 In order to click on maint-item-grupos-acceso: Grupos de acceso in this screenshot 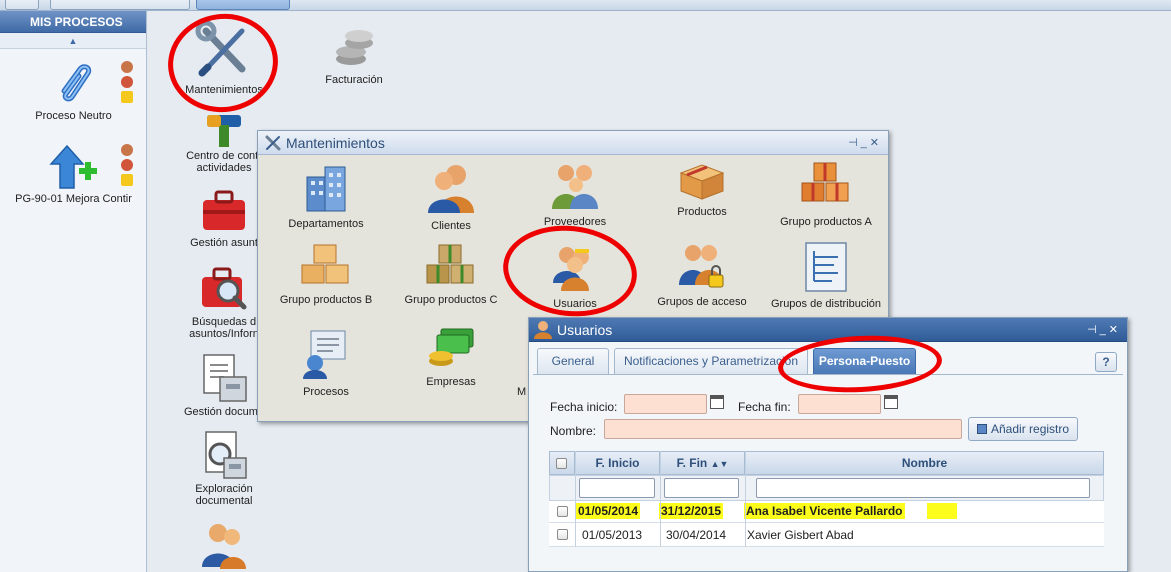, I will do `click(702, 274)`.